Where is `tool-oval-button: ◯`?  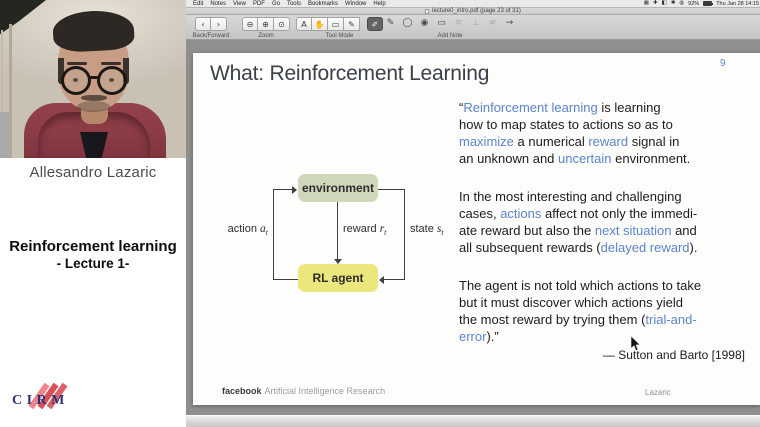
tool-oval-button: ◯ is located at coordinates (407, 24).